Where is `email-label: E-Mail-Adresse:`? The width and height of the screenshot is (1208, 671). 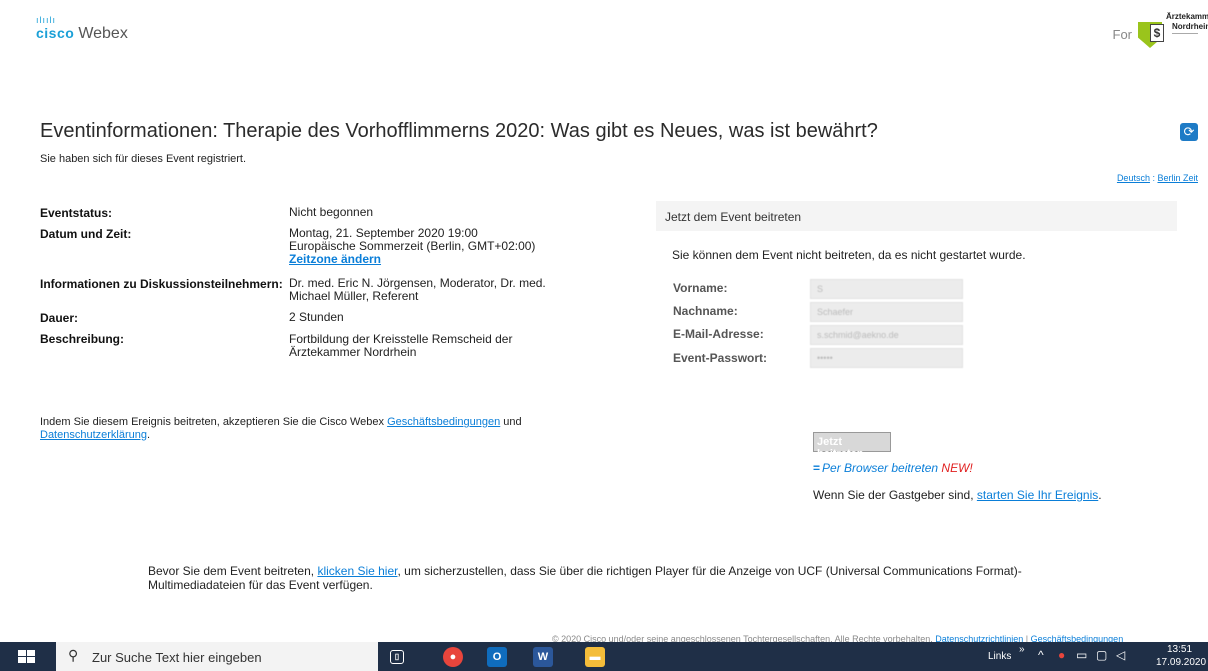
email-label: E-Mail-Adresse: is located at coordinates (718, 334).